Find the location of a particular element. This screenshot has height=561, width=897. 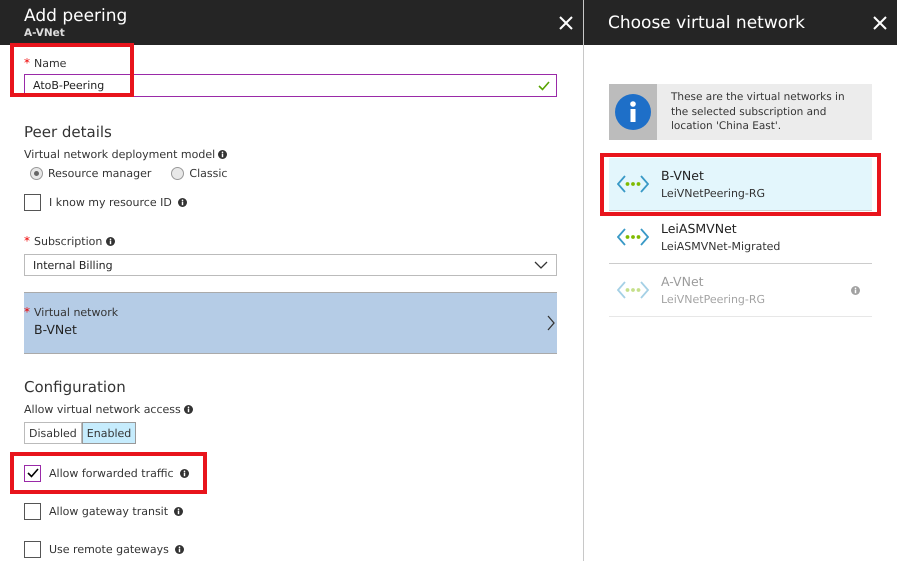

network-list-item: LeiASMVNet LeiASMVNet-Migrated is located at coordinates (740, 237).